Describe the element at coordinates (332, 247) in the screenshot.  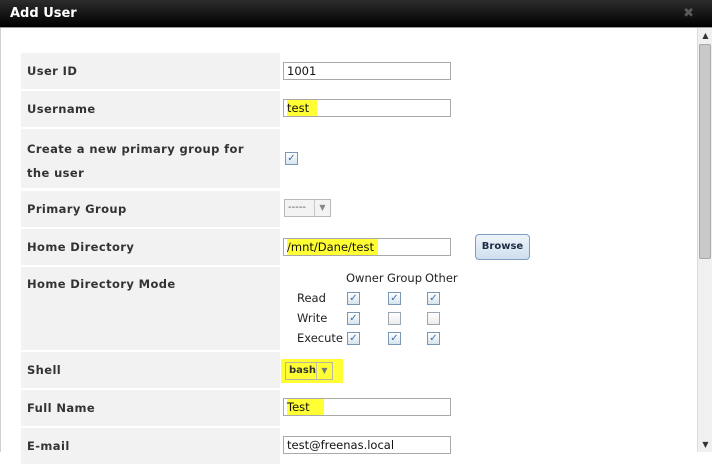
I see `home-directory-value: /mnt/Dane/test` at that location.